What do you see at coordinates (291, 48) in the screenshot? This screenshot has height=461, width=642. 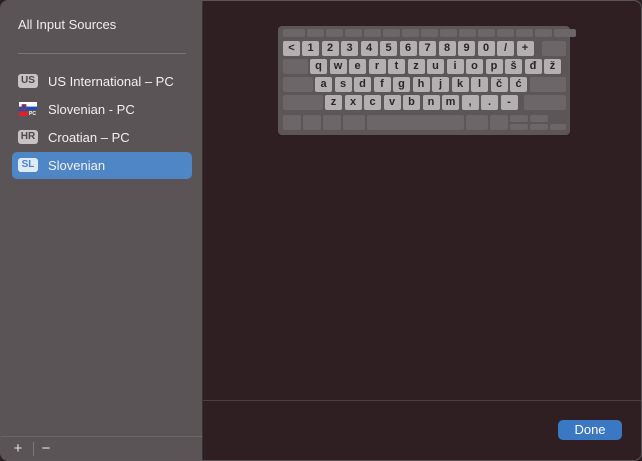 I see `keyboard-key: <` at bounding box center [291, 48].